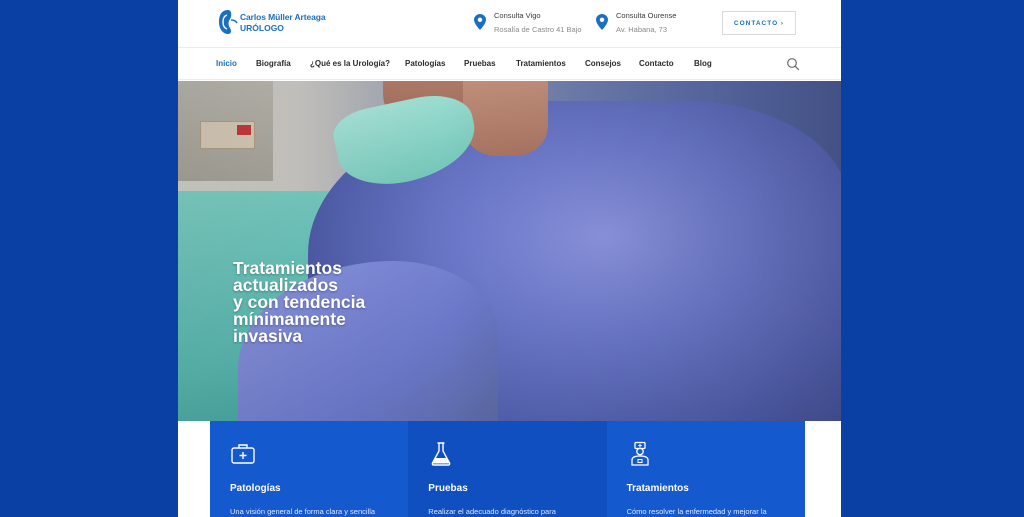  What do you see at coordinates (646, 15) in the screenshot?
I see `location-title: Consulta Ourense` at bounding box center [646, 15].